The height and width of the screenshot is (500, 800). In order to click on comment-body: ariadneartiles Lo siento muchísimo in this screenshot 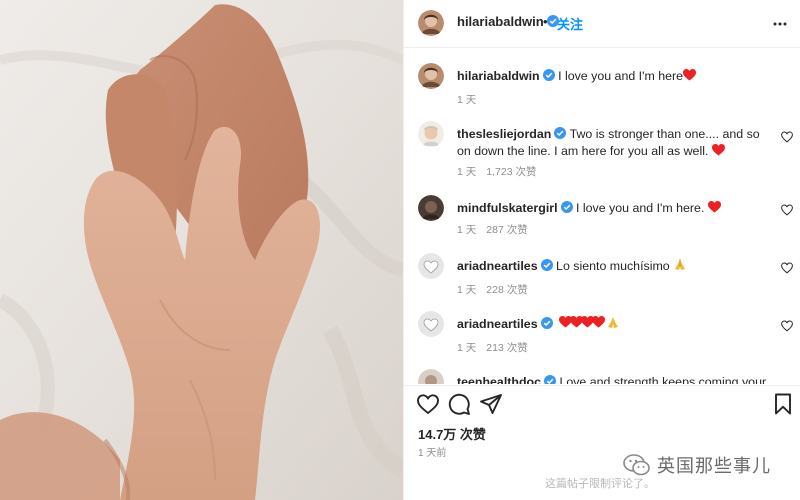, I will do `click(612, 266)`.